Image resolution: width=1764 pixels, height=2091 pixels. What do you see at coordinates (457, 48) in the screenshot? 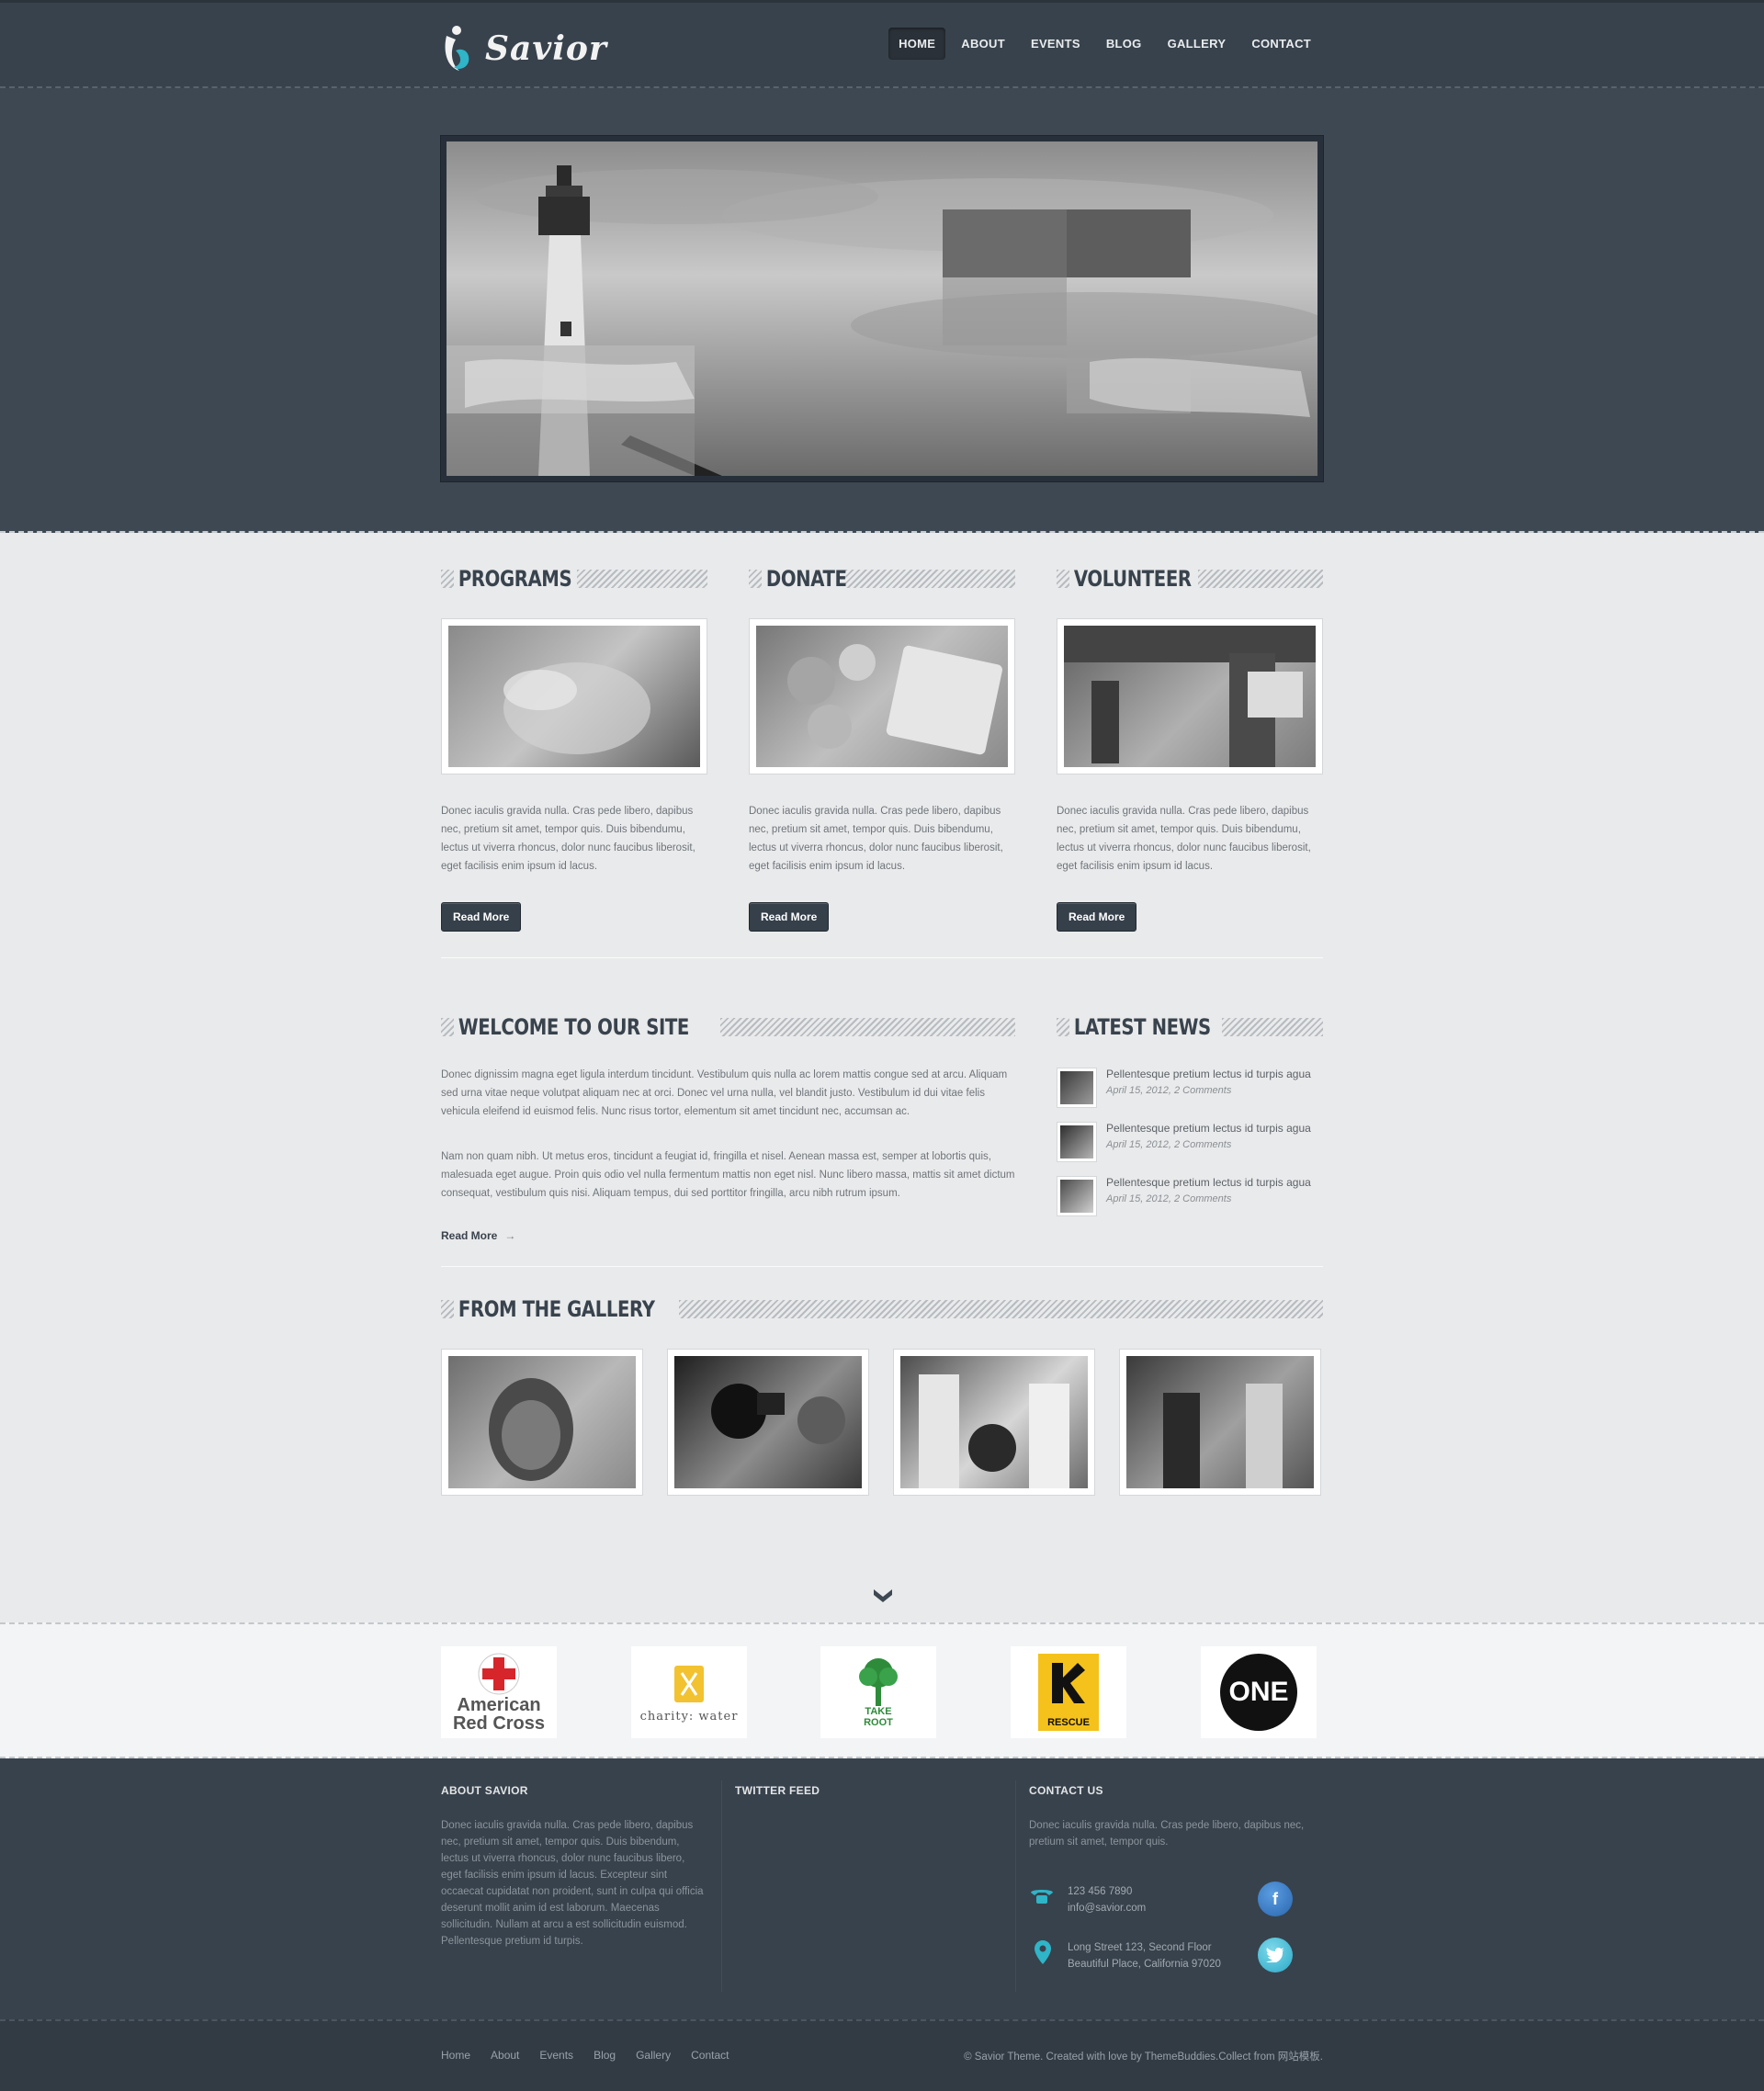
I see `logo-icon` at bounding box center [457, 48].